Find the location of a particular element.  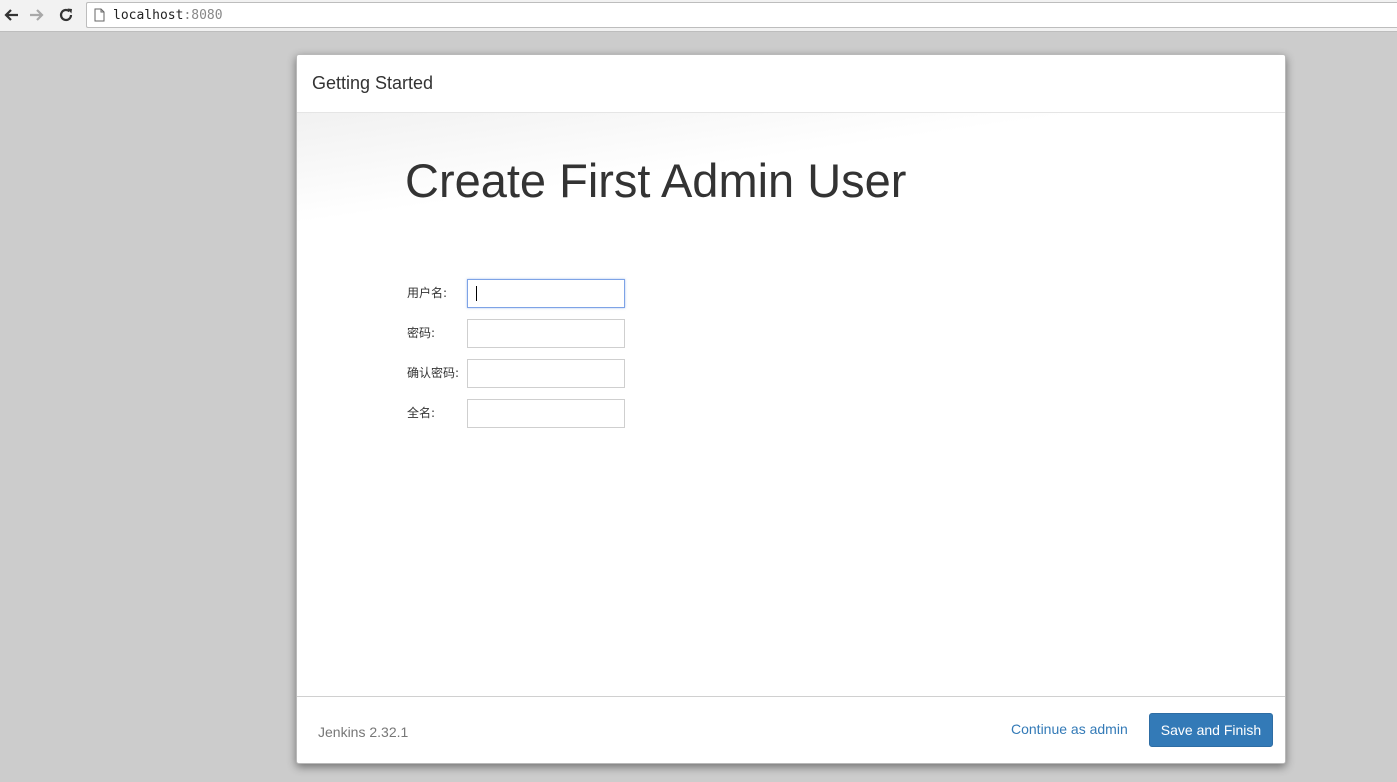

dialog-title: Getting Started is located at coordinates (373, 83).